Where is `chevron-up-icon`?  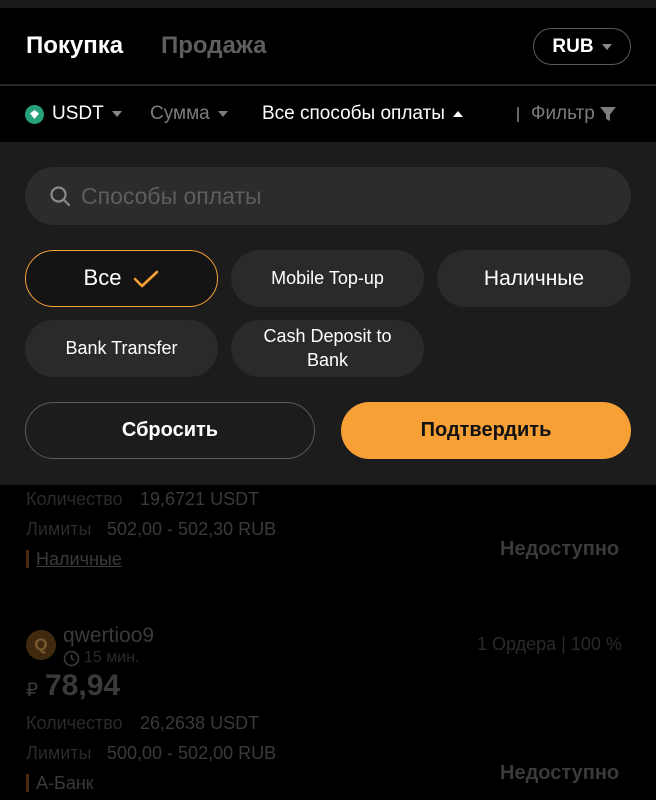 chevron-up-icon is located at coordinates (457, 114).